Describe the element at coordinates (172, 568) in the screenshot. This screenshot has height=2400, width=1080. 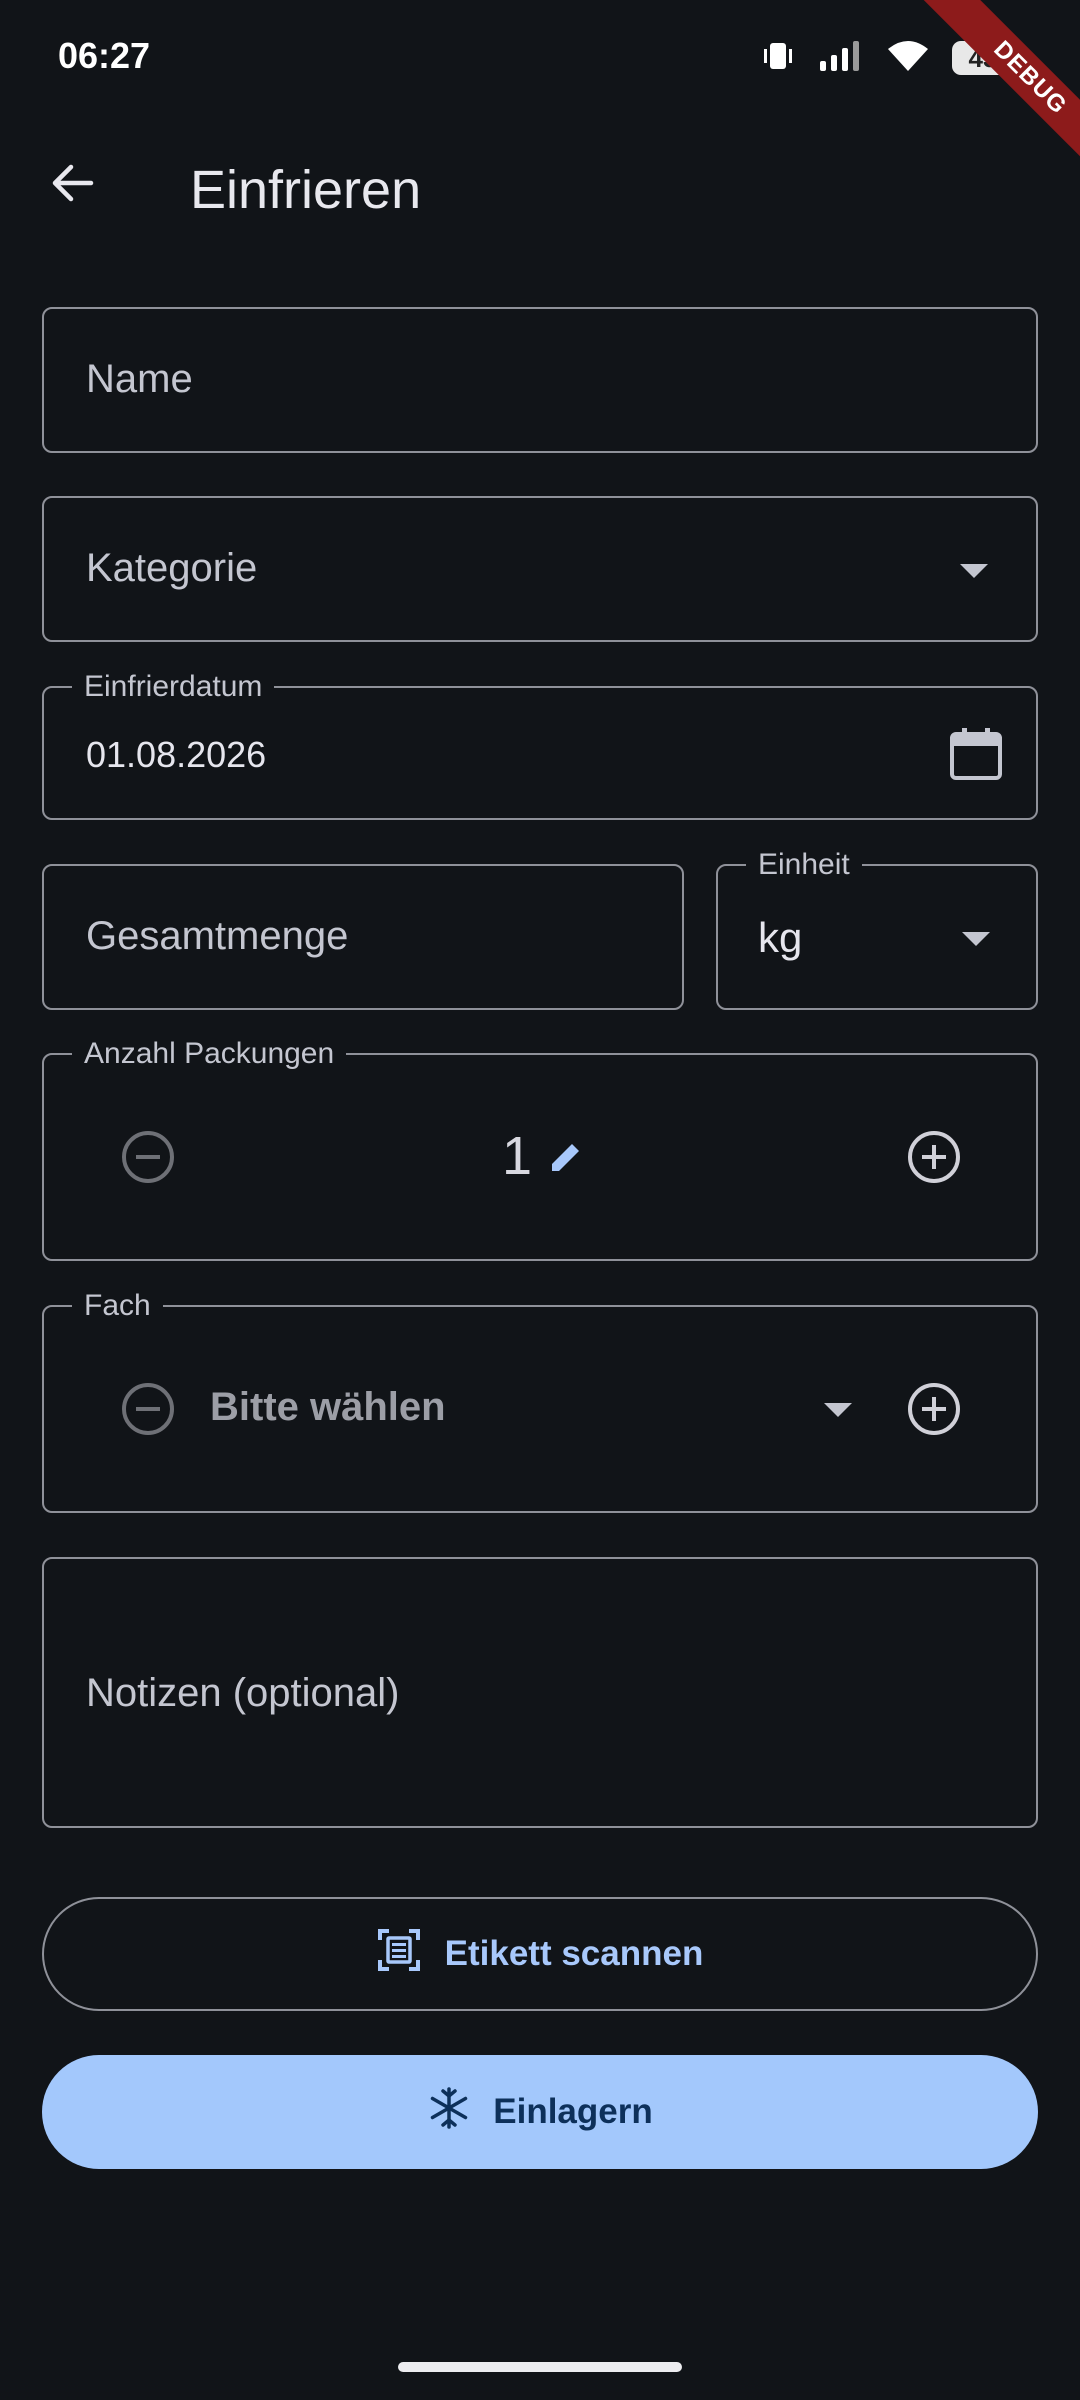
I see `category-placeholder: Kategorie` at that location.